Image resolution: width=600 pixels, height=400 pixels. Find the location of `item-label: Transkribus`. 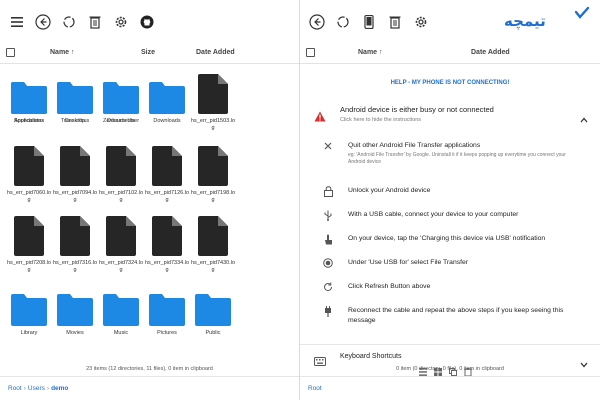

item-label: Transkribus is located at coordinates (75, 121).